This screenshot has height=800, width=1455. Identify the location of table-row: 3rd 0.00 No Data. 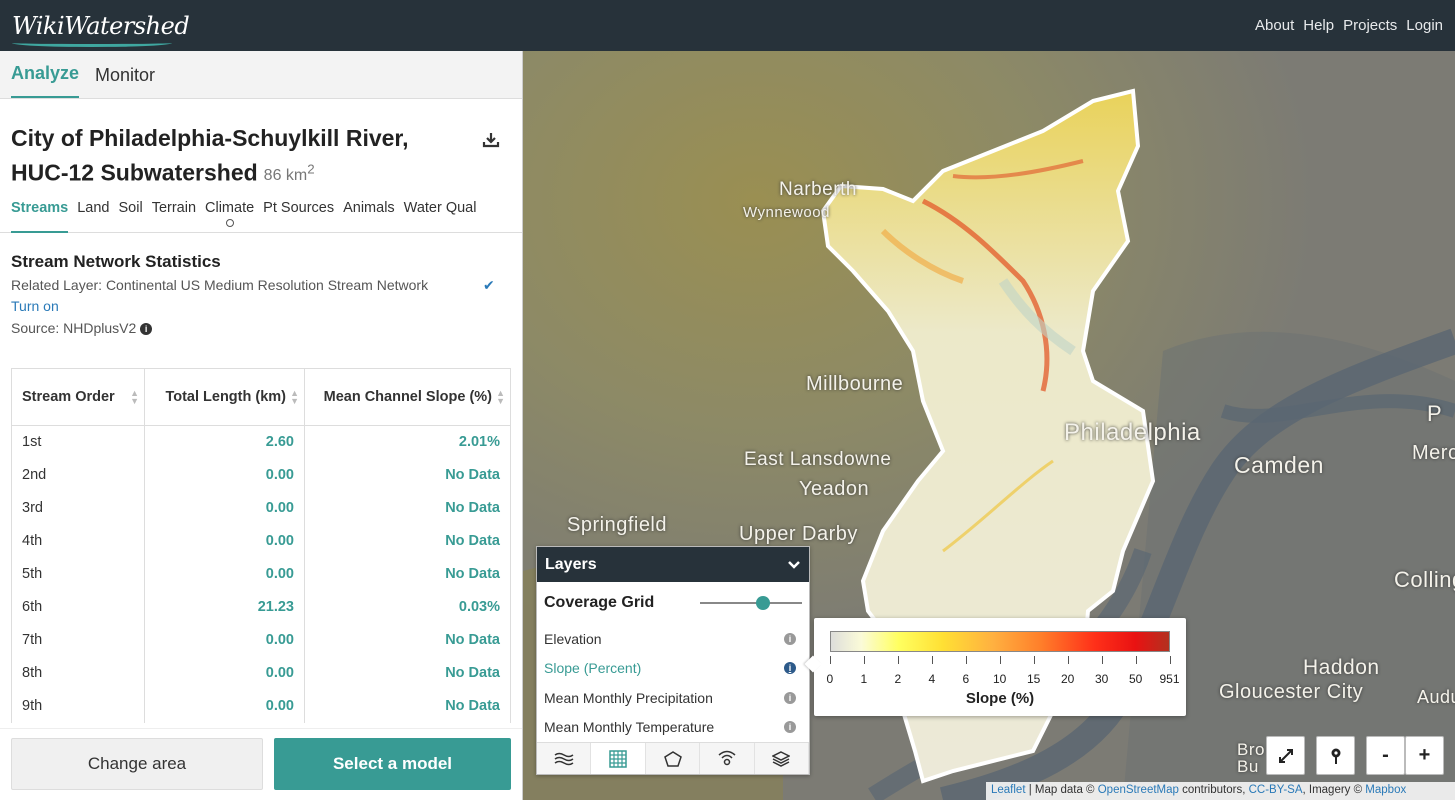
(261, 508).